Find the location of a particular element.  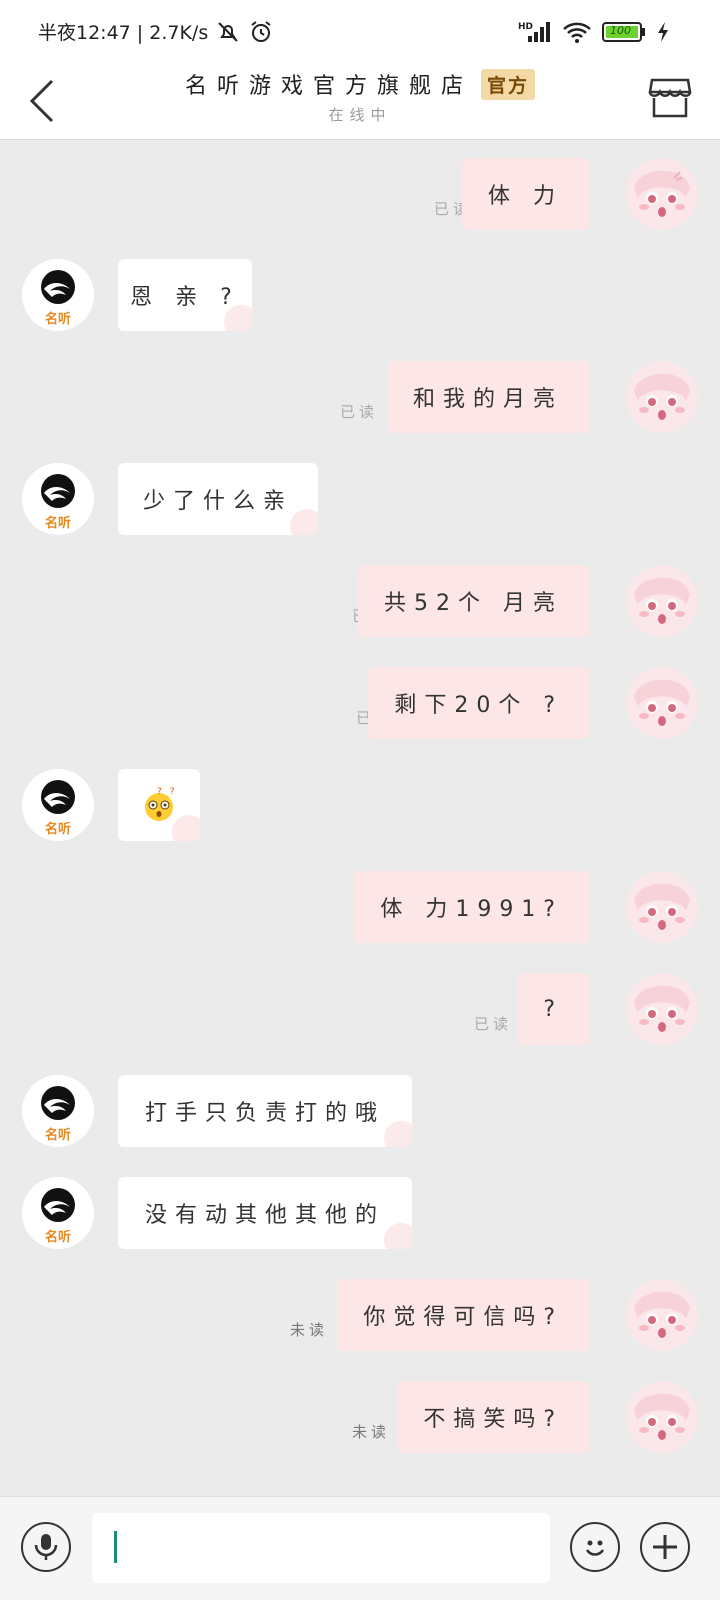

message-bubble-mine: ? is located at coordinates (553, 1009).